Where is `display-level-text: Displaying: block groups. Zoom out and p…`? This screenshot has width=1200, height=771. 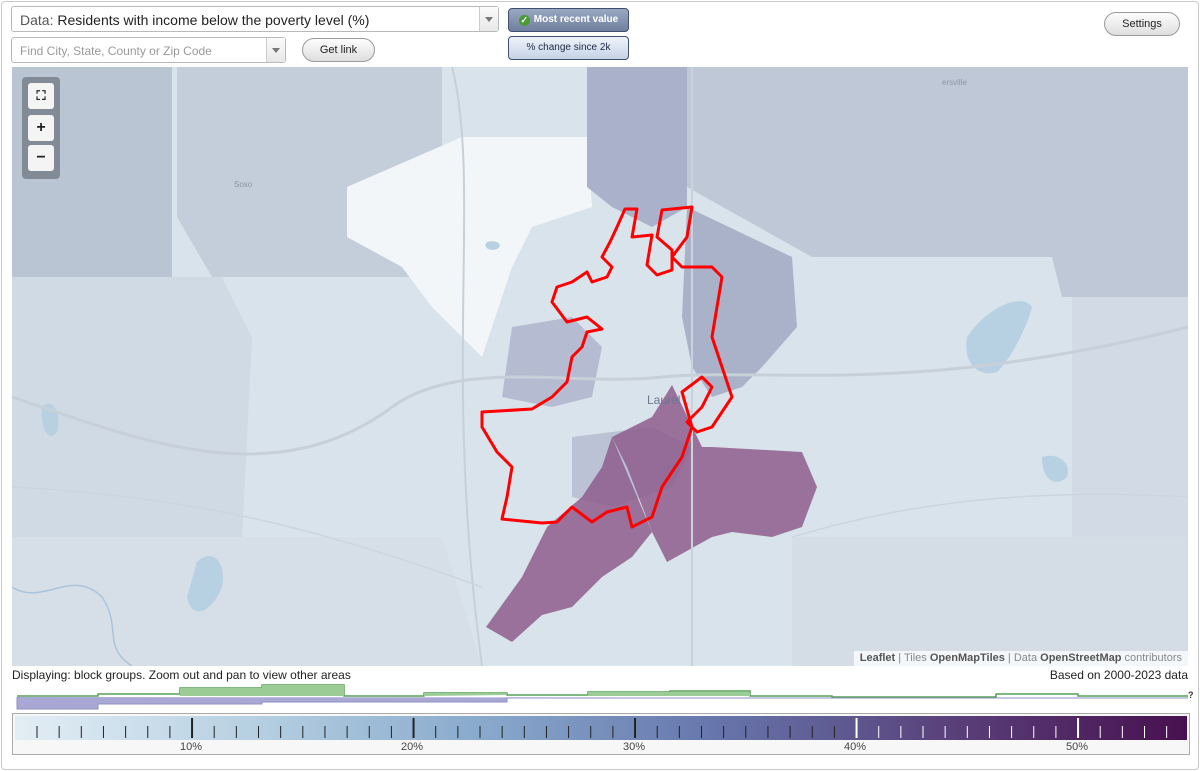
display-level-text: Displaying: block groups. Zoom out and p… is located at coordinates (181, 675).